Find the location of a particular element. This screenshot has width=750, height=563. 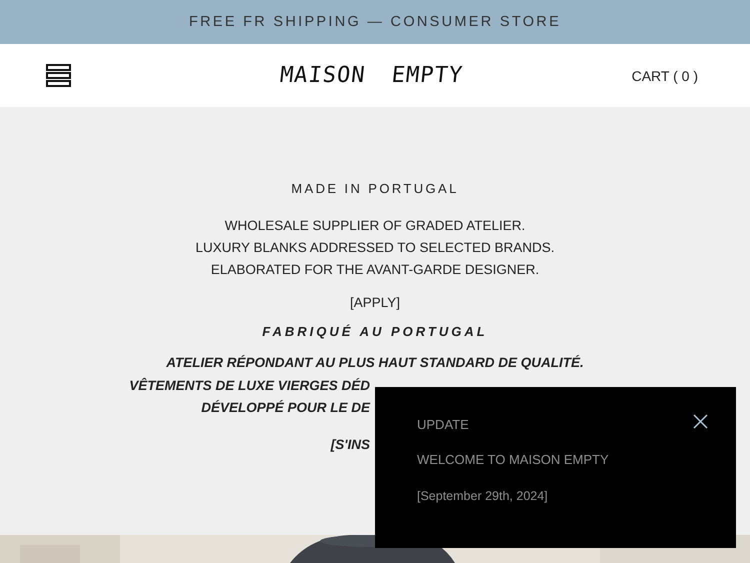

intro-line: VÊTEMENTS DE LUXE VIERGES DÉD is located at coordinates (249, 385).